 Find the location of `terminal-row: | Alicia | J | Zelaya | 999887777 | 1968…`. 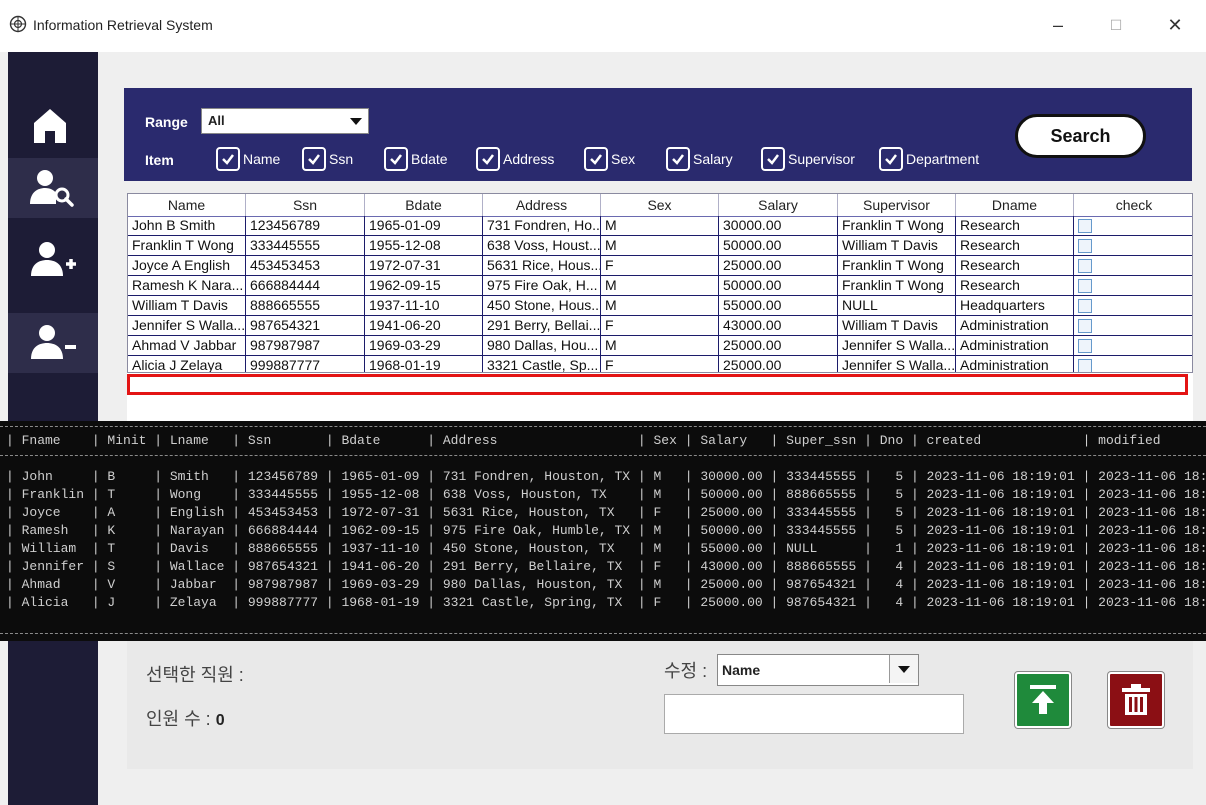

terminal-row: | Alicia | J | Zelaya | 999887777 | 1968… is located at coordinates (606, 602).